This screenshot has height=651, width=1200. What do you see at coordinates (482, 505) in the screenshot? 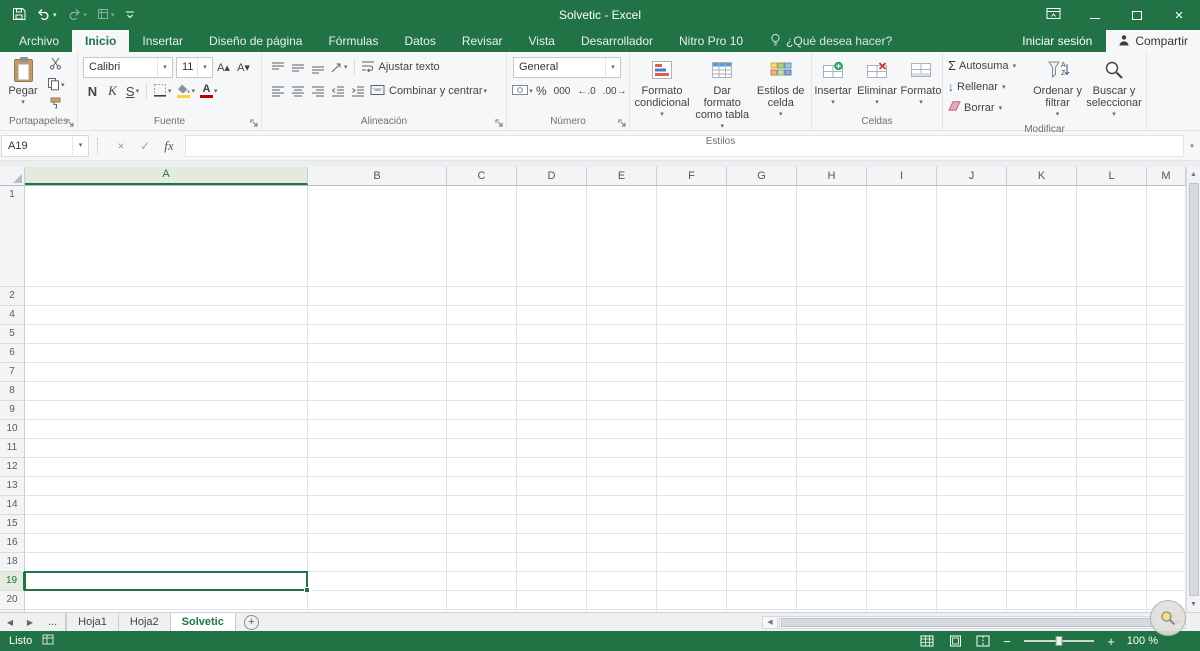
I see `cell-C14` at bounding box center [482, 505].